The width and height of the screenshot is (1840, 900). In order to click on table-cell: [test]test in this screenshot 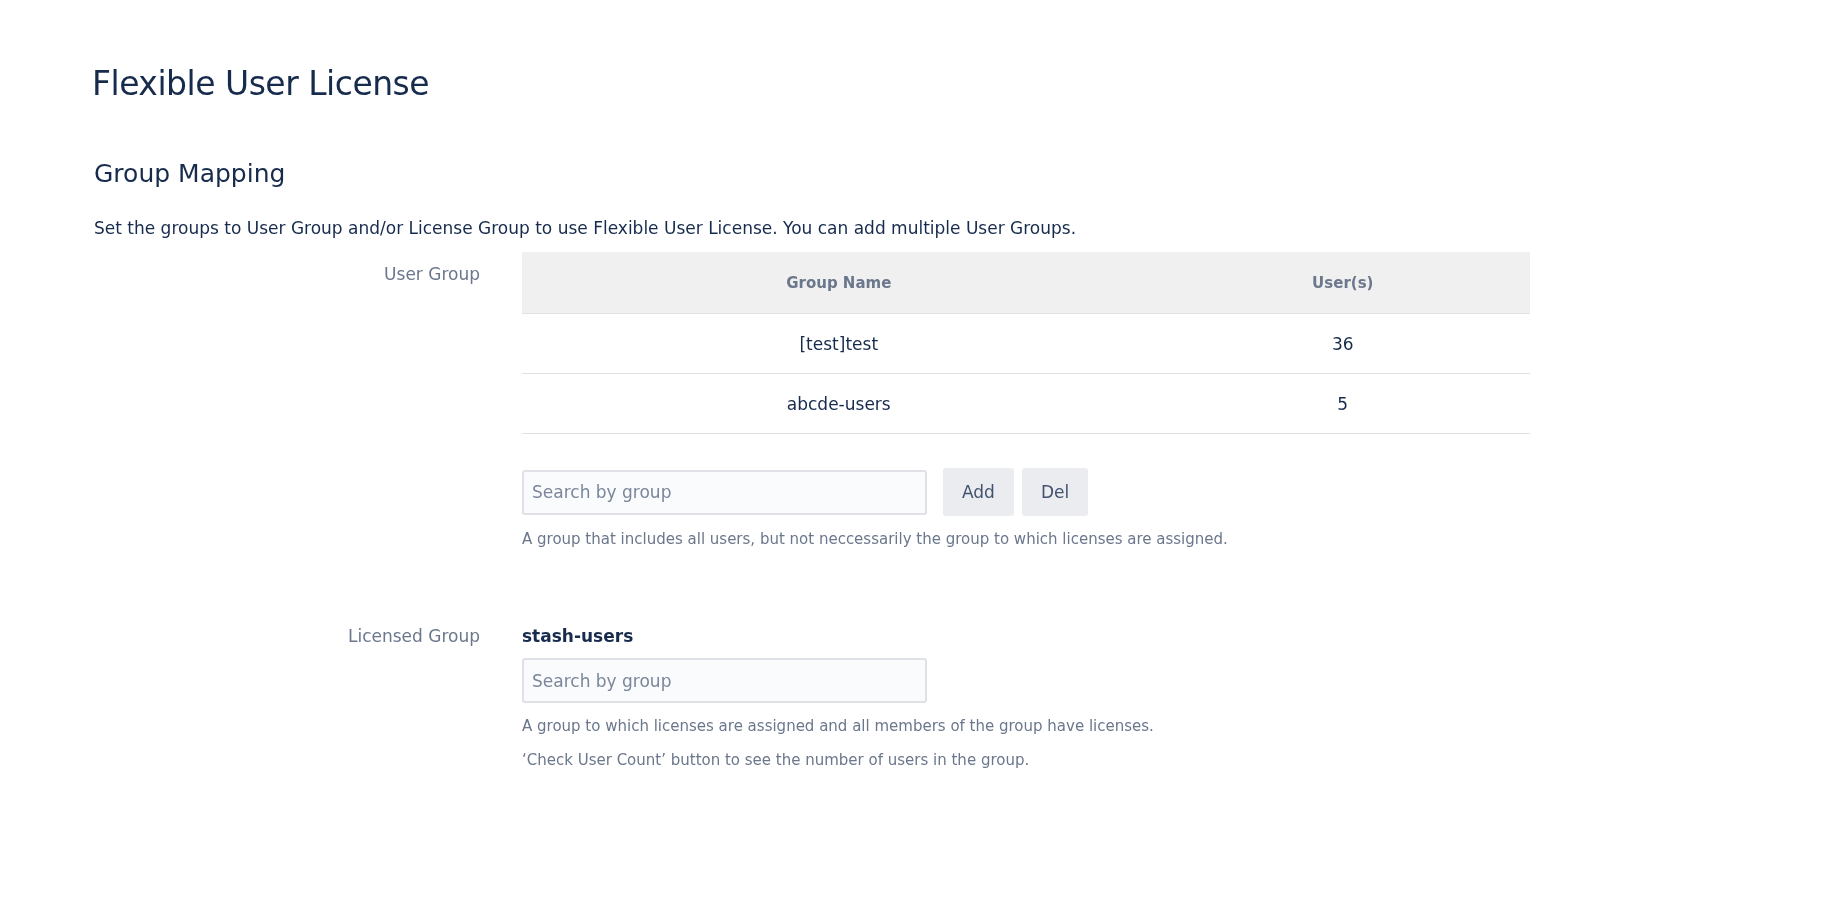, I will do `click(839, 343)`.